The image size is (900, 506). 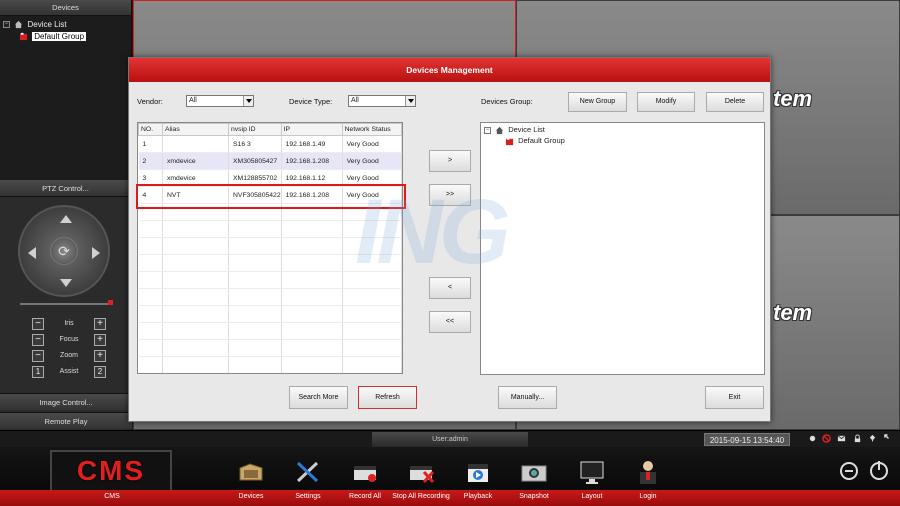 I want to click on stop-all-recording-button: Stop All Recording, so click(x=421, y=496).